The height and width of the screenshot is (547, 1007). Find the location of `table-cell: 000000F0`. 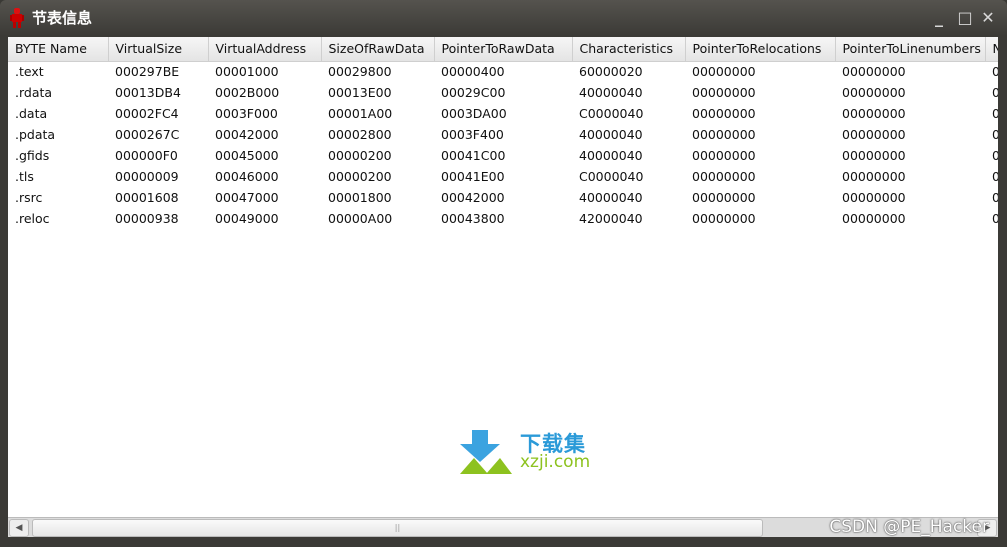

table-cell: 000000F0 is located at coordinates (146, 155).